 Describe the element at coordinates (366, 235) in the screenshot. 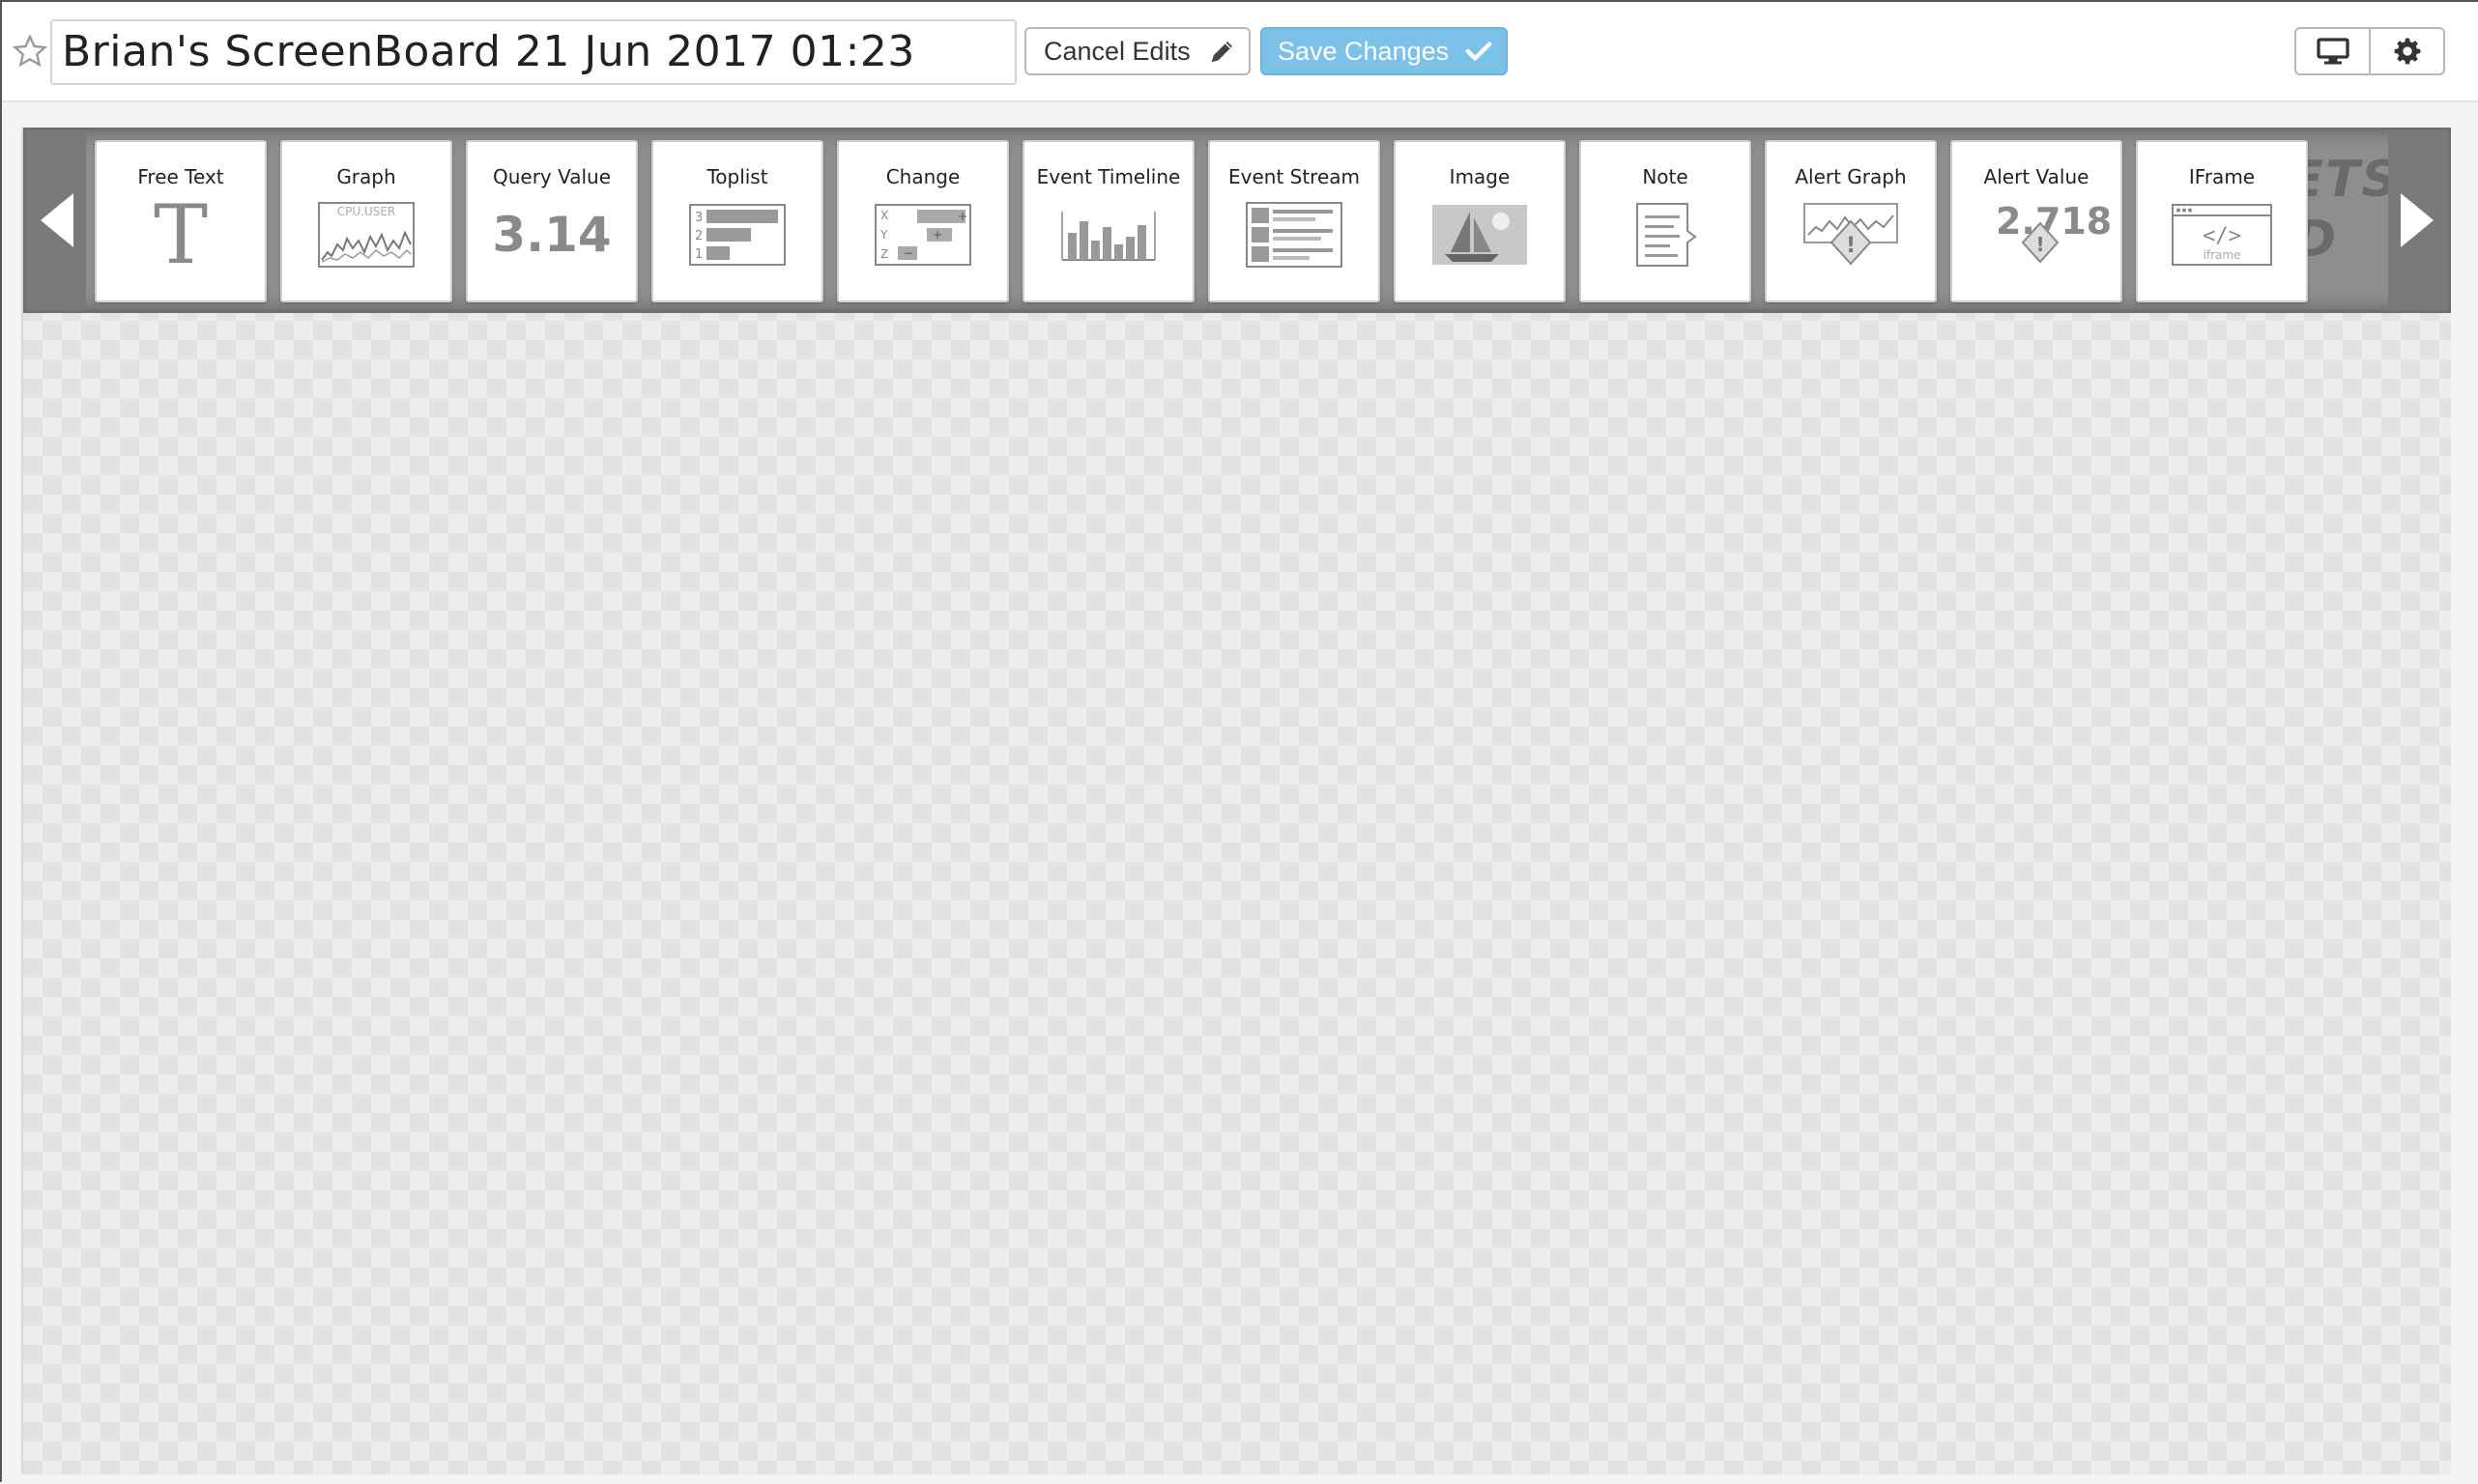

I see `graph-icon: CPU.USER` at that location.